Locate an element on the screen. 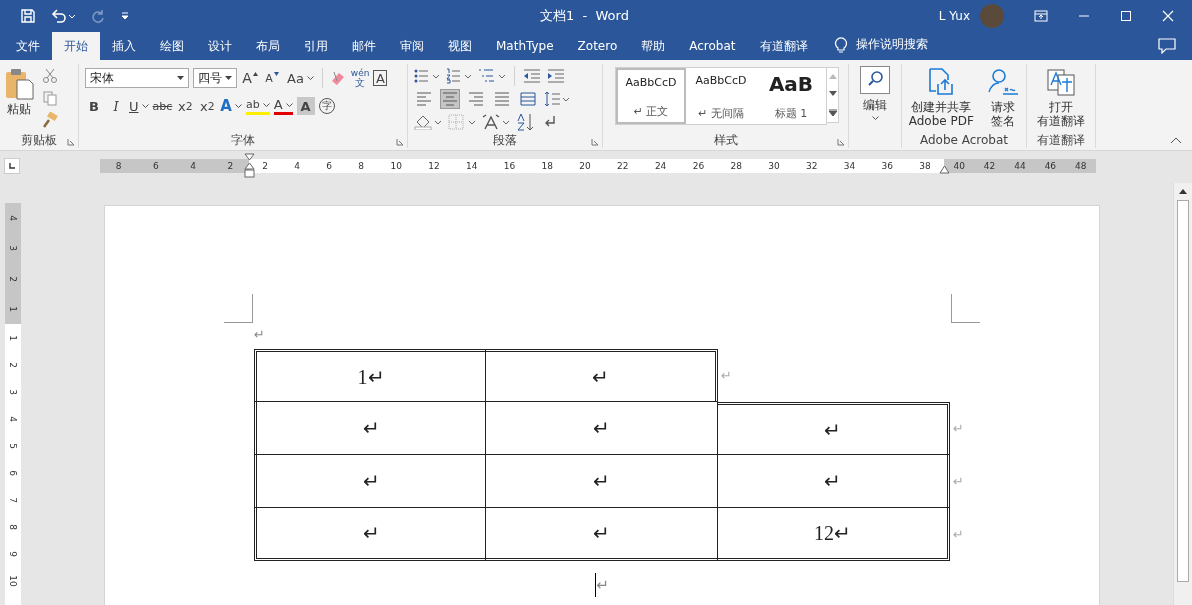 This screenshot has height=605, width=1192. ruler-number: 4 is located at coordinates (13, 418).